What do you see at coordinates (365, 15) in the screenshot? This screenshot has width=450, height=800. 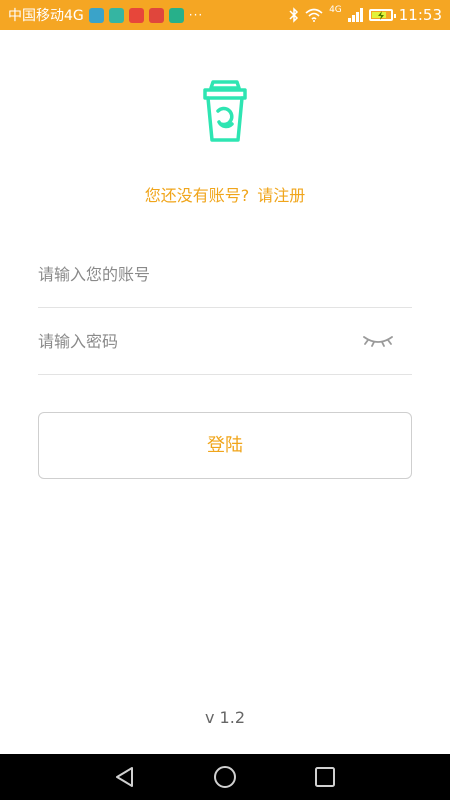 I see `status-right: 4G 11:53` at bounding box center [365, 15].